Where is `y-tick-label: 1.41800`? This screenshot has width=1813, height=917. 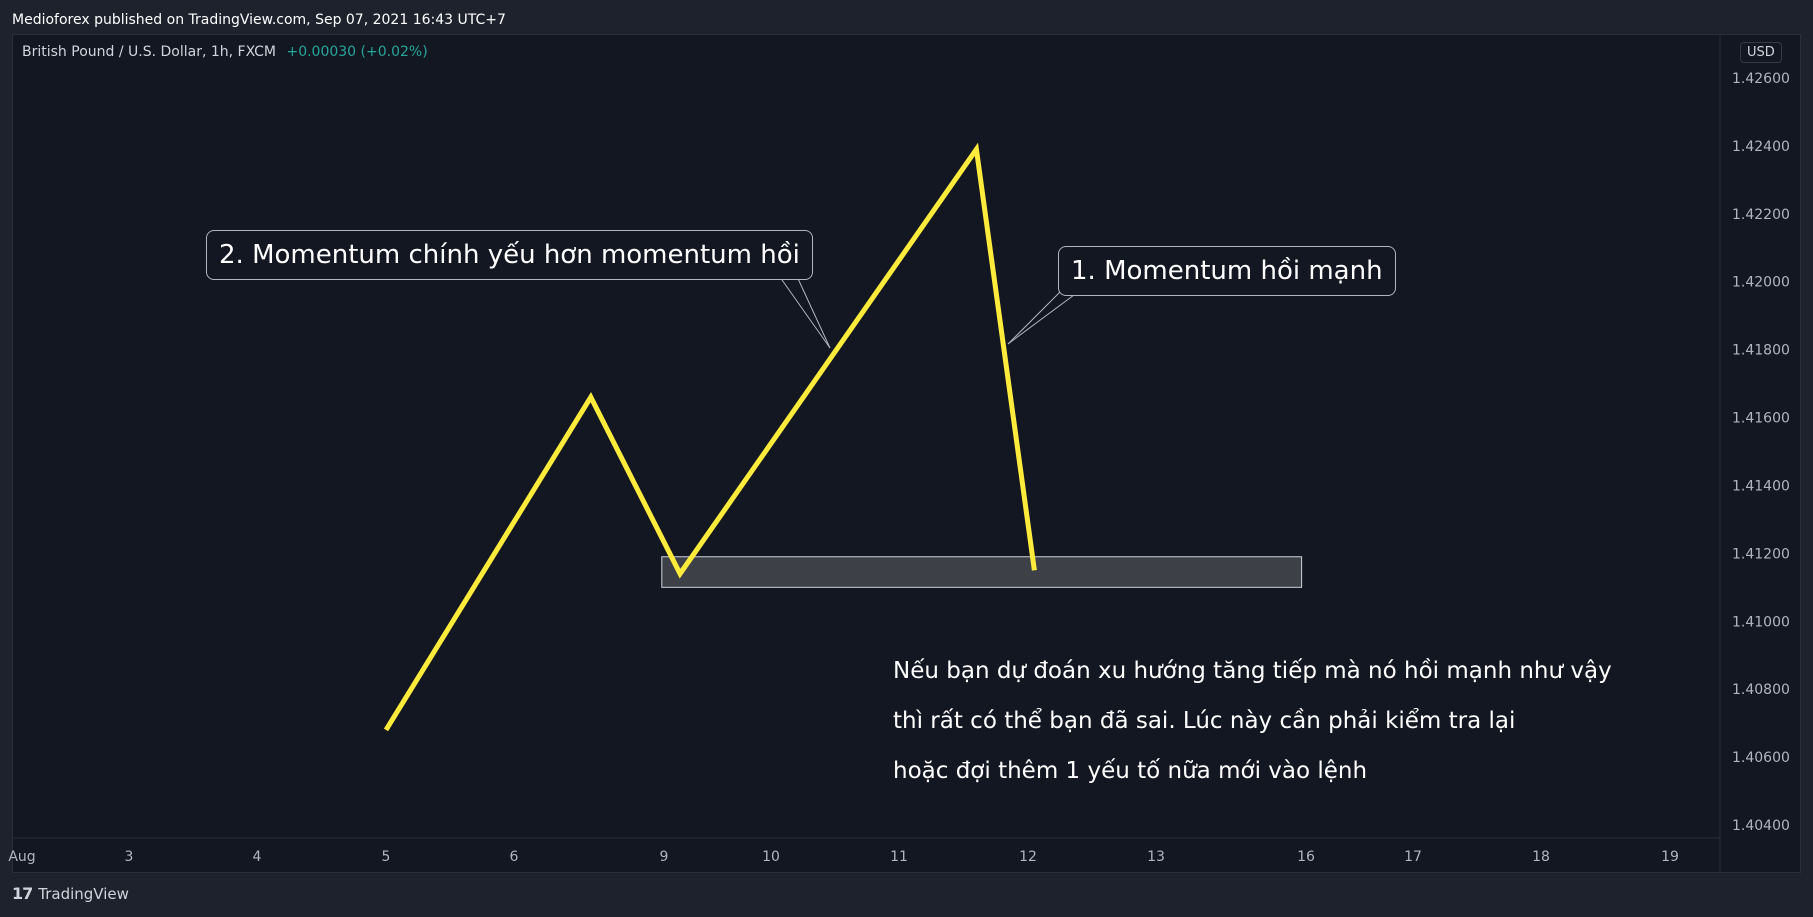 y-tick-label: 1.41800 is located at coordinates (1761, 351).